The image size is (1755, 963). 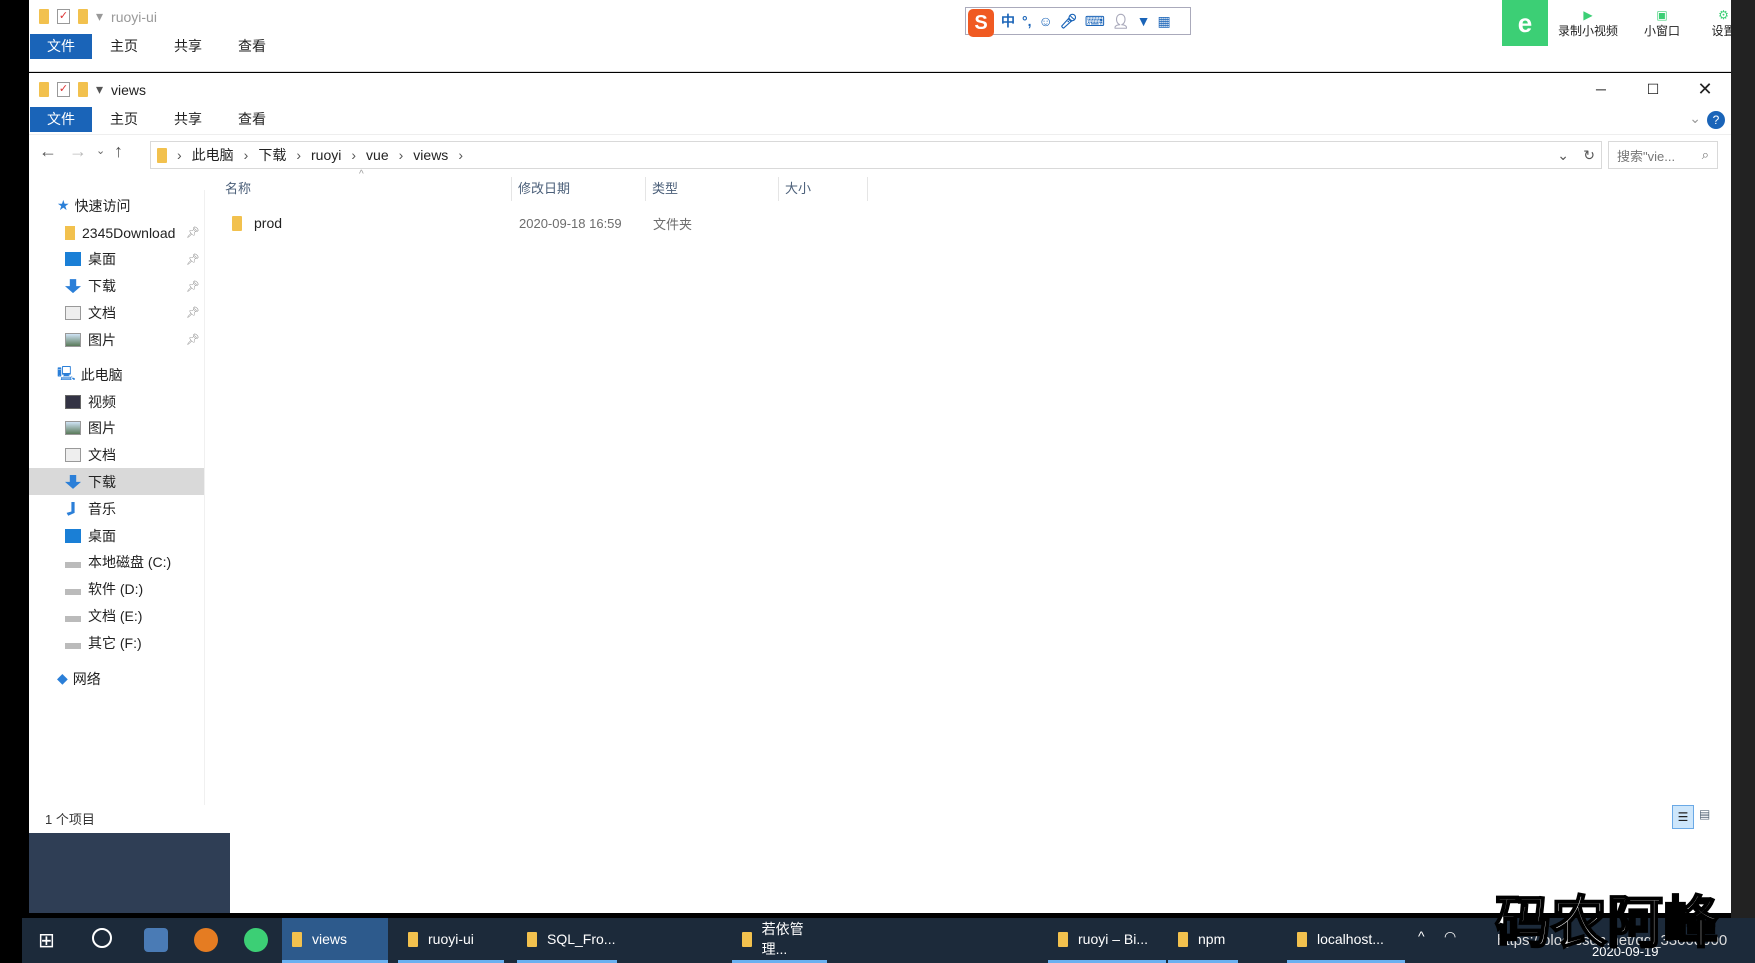 What do you see at coordinates (1069, 21) in the screenshot?
I see `mic-icon: 🎤︎` at bounding box center [1069, 21].